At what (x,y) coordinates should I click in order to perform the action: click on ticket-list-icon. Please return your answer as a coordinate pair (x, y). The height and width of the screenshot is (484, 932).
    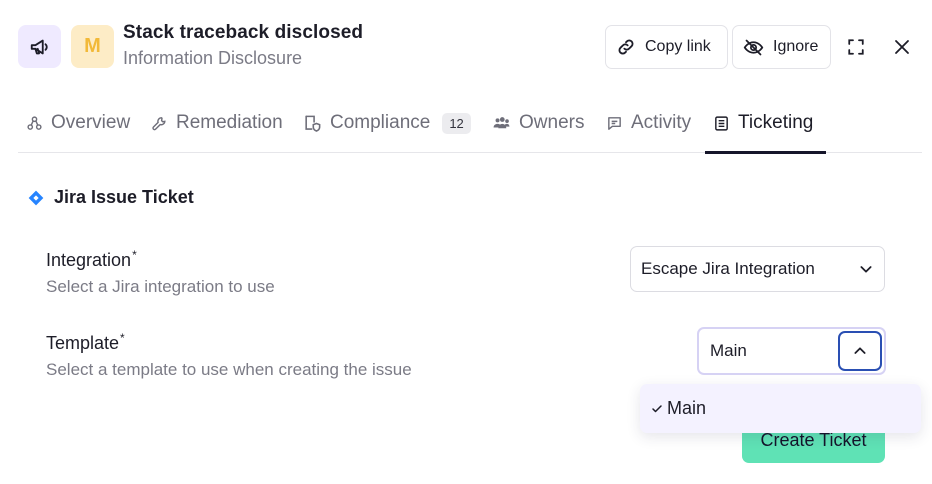
    Looking at the image, I should click on (721, 123).